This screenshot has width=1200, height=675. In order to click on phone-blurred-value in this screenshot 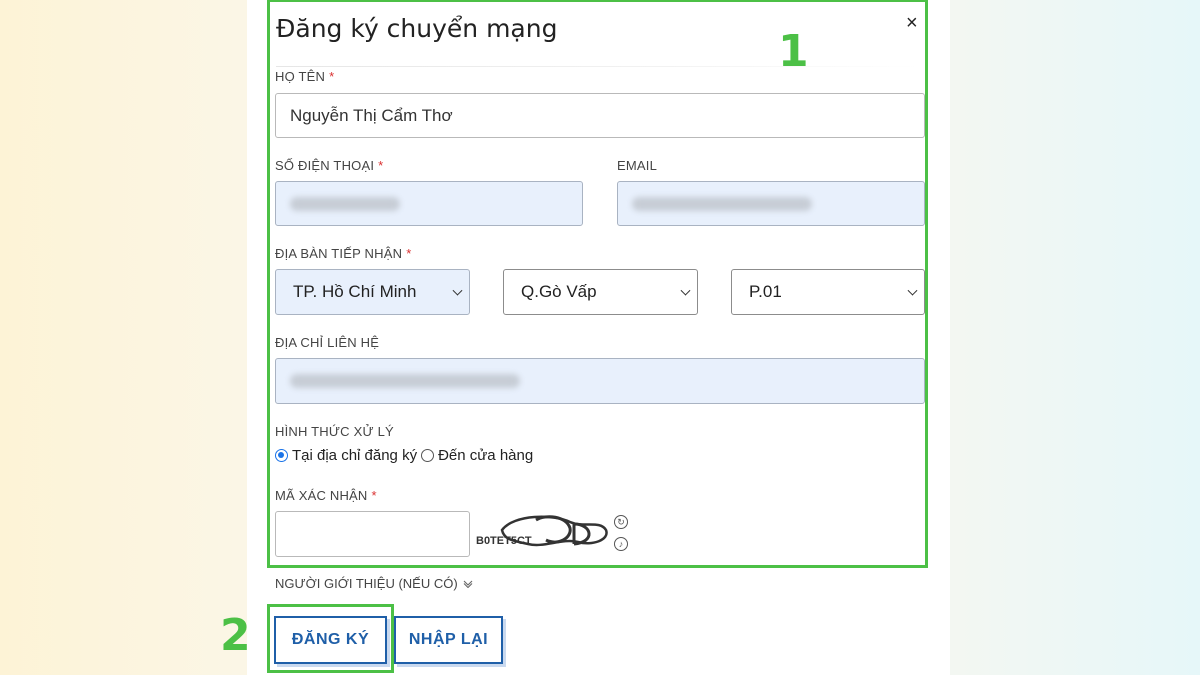, I will do `click(345, 203)`.